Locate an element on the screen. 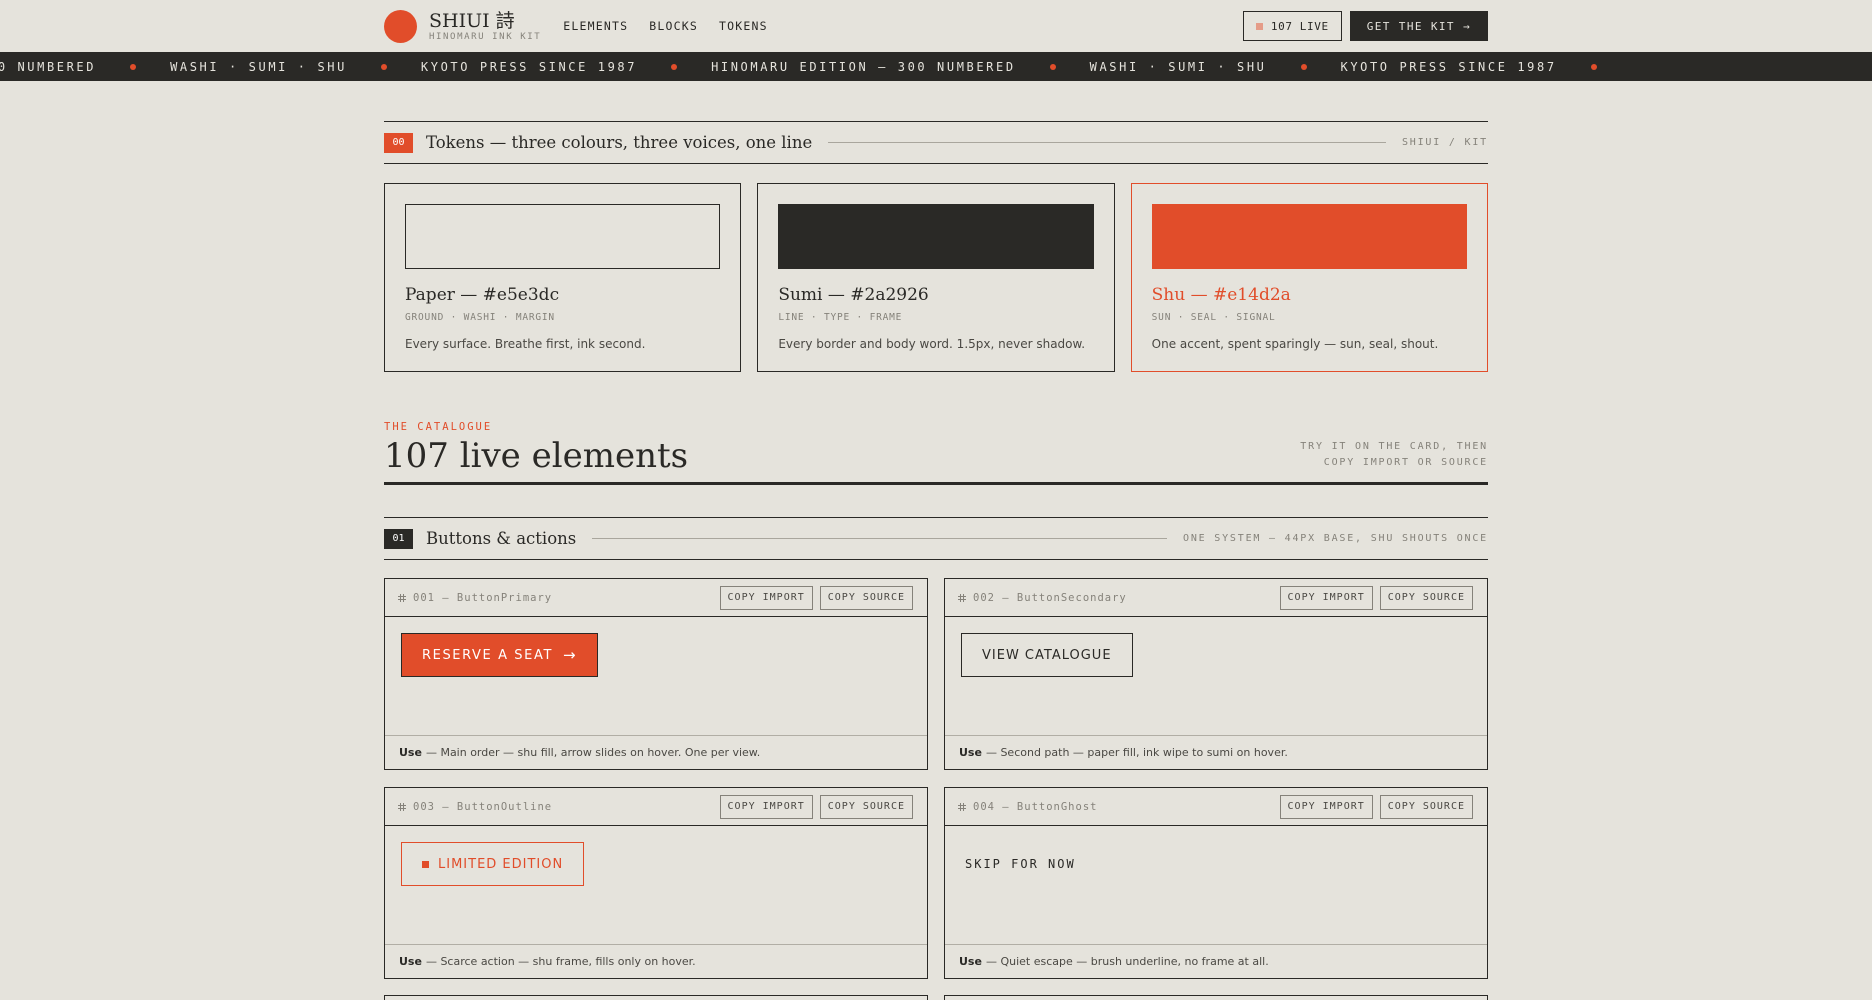  button-label: RESERVE A SEAT is located at coordinates (487, 655).